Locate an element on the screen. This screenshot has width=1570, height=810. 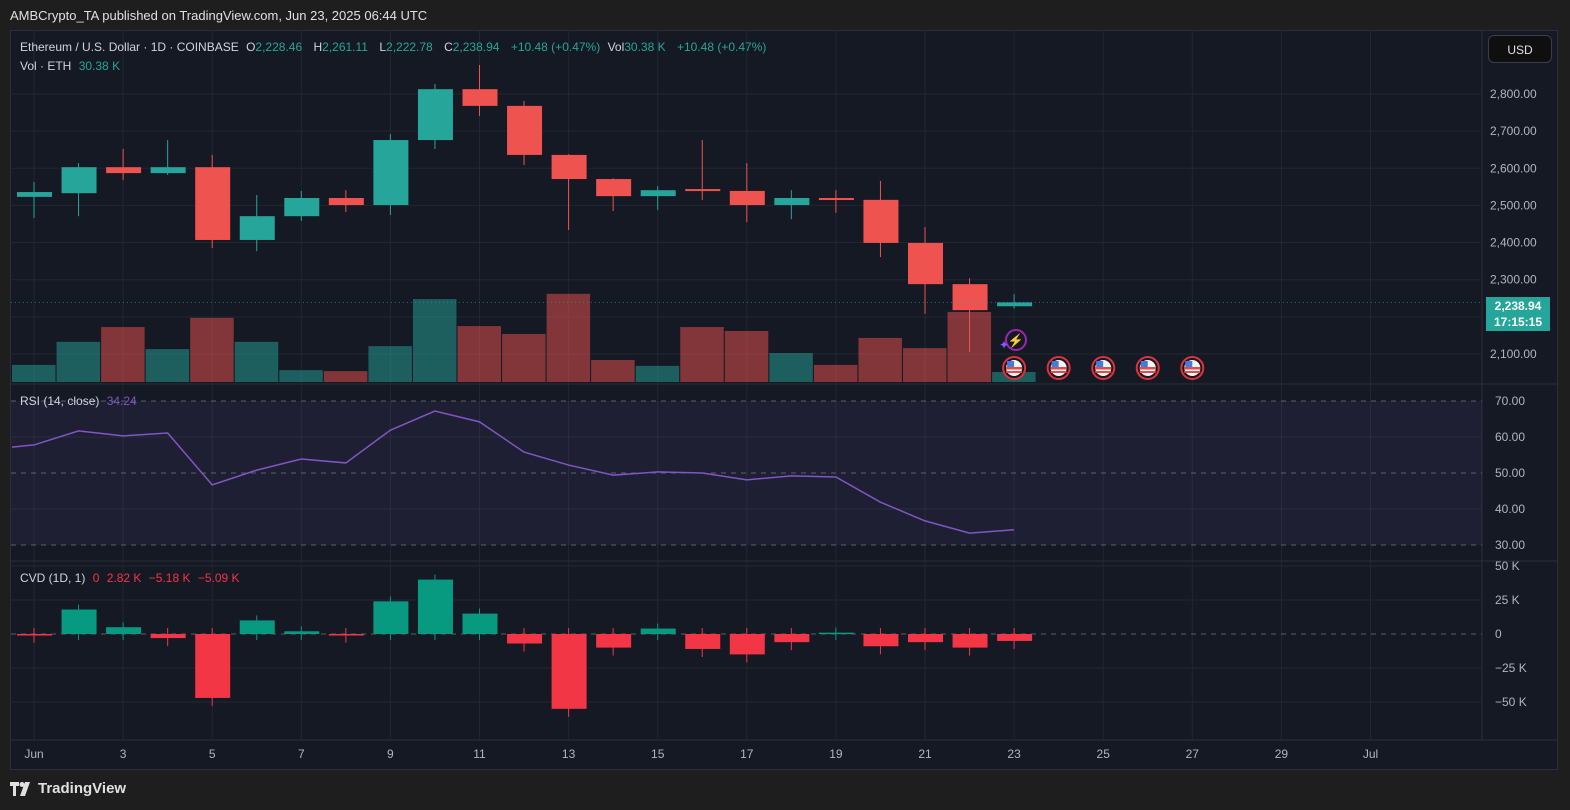
price-axis-label: 2,600.00 is located at coordinates (1513, 168).